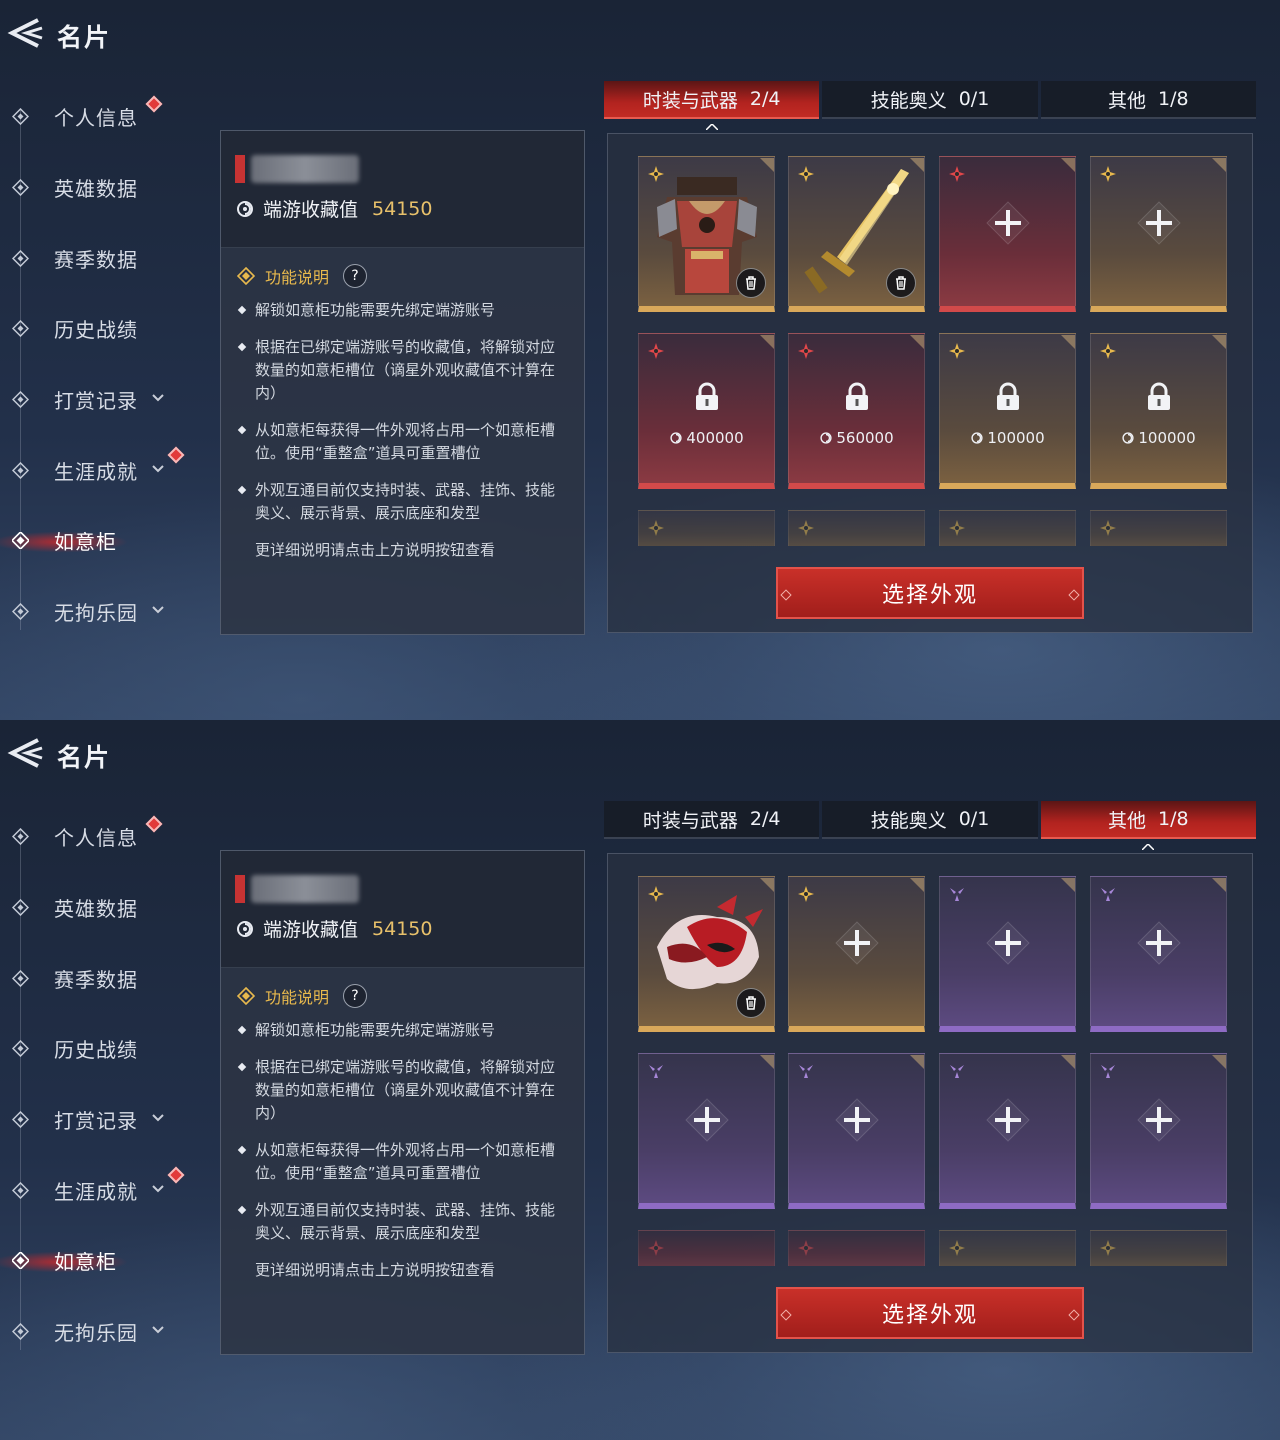  Describe the element at coordinates (1127, 820) in the screenshot. I see `tab-label: 其他` at that location.